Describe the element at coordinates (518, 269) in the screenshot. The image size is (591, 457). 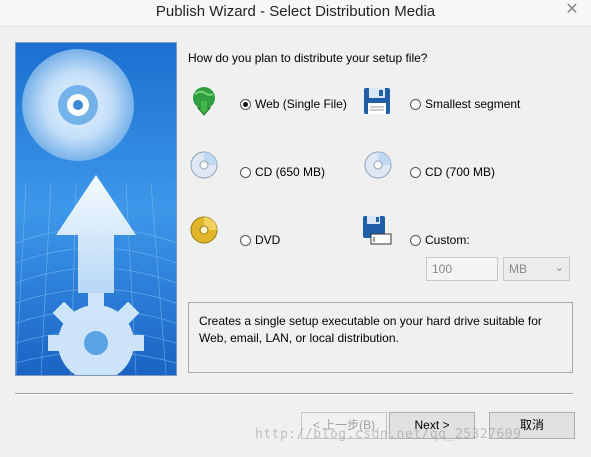
I see `custom-unit-value: MB` at that location.